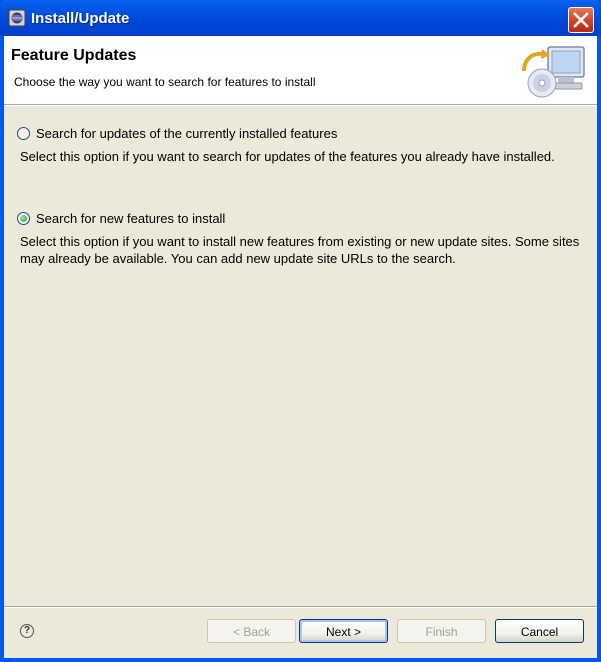  What do you see at coordinates (23, 218) in the screenshot?
I see `radio-search-new-features` at bounding box center [23, 218].